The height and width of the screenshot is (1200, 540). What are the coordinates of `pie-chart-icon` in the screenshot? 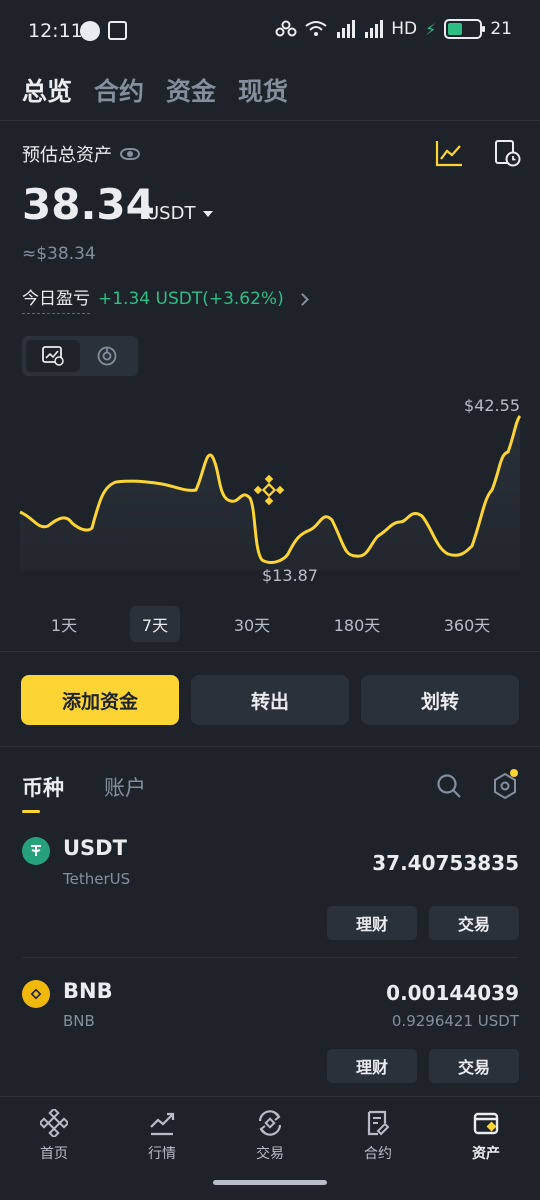 It's located at (107, 356).